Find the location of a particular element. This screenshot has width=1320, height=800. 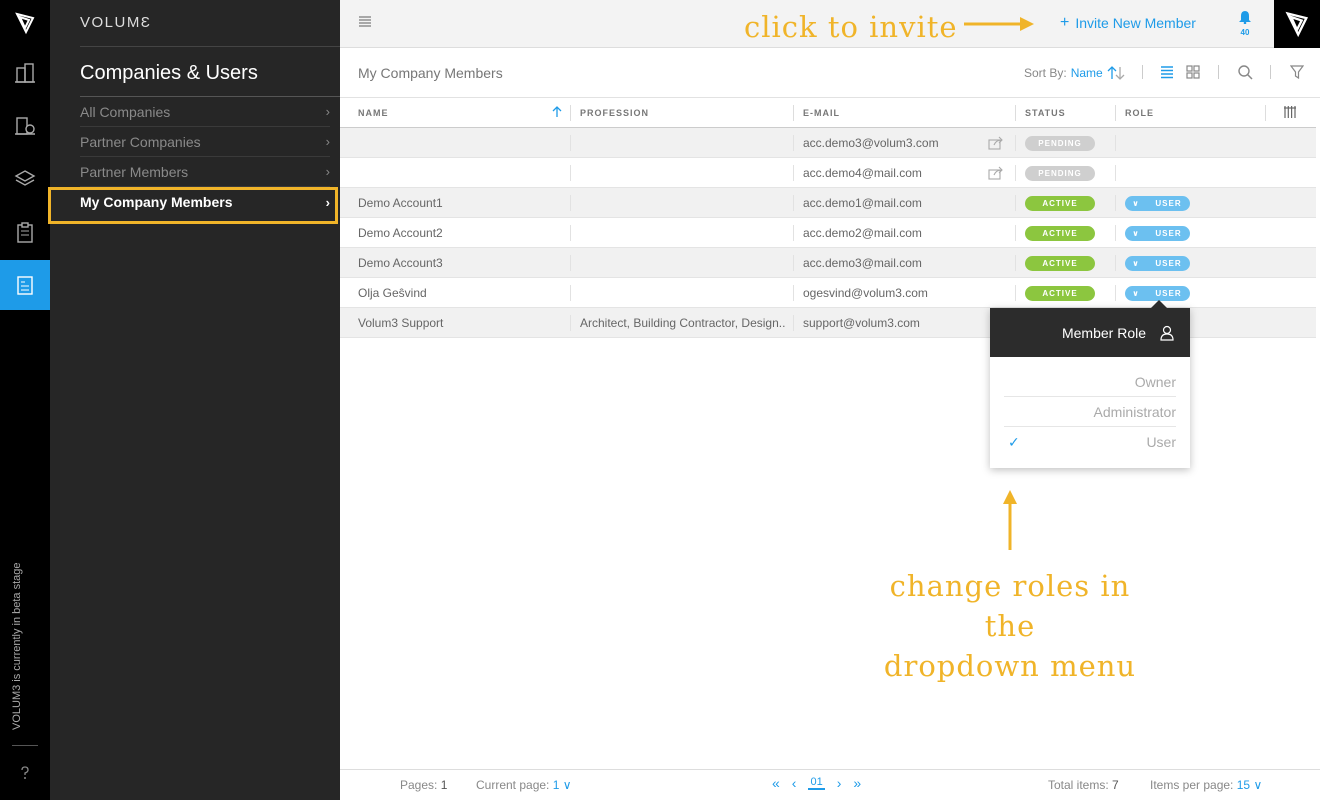

notifications-button: 40 is located at coordinates (1245, 23).